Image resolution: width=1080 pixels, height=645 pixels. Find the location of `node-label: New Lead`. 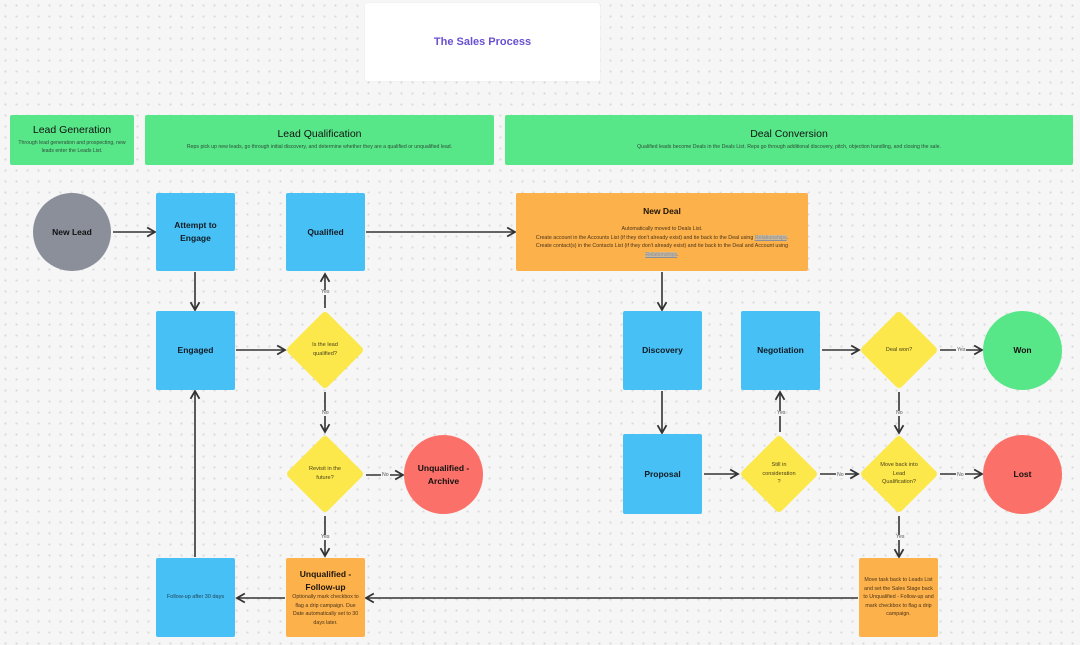

node-label: New Lead is located at coordinates (72, 231).